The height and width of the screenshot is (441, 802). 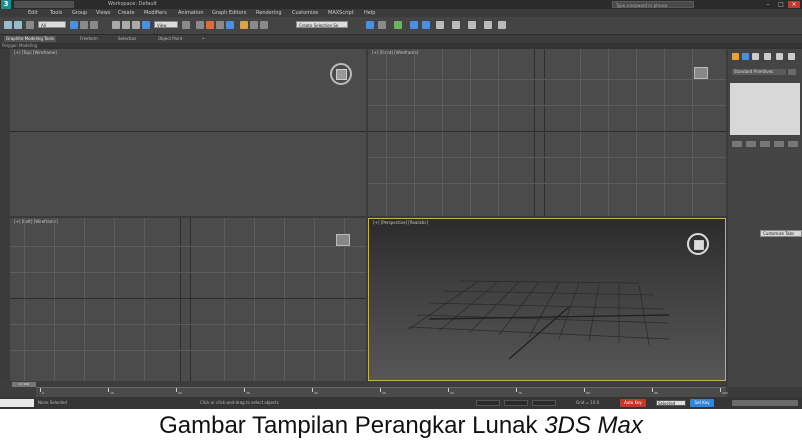 What do you see at coordinates (426, 25) in the screenshot?
I see `render-frame-window-icon` at bounding box center [426, 25].